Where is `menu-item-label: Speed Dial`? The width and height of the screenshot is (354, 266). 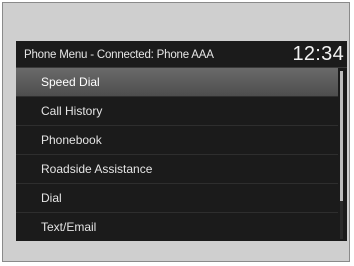
menu-item-label: Speed Dial is located at coordinates (70, 82).